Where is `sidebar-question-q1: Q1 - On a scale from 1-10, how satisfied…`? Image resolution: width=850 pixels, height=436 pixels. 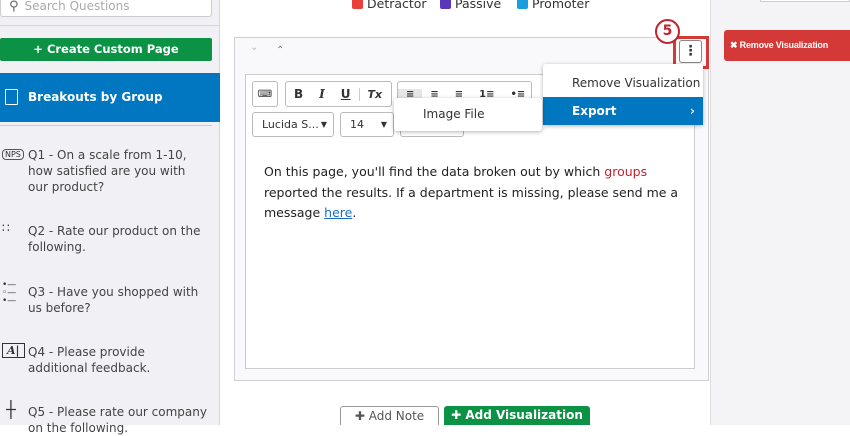 sidebar-question-q1: Q1 - On a scale from 1-10, how satisfied… is located at coordinates (118, 171).